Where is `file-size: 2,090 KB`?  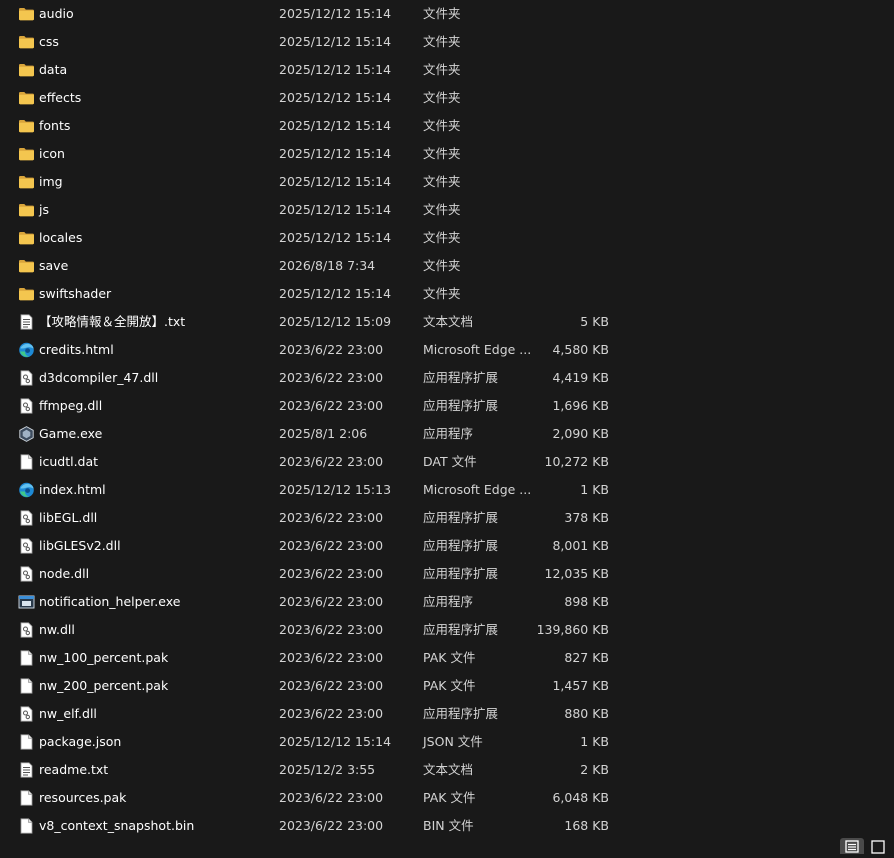
file-size: 2,090 KB is located at coordinates (580, 433).